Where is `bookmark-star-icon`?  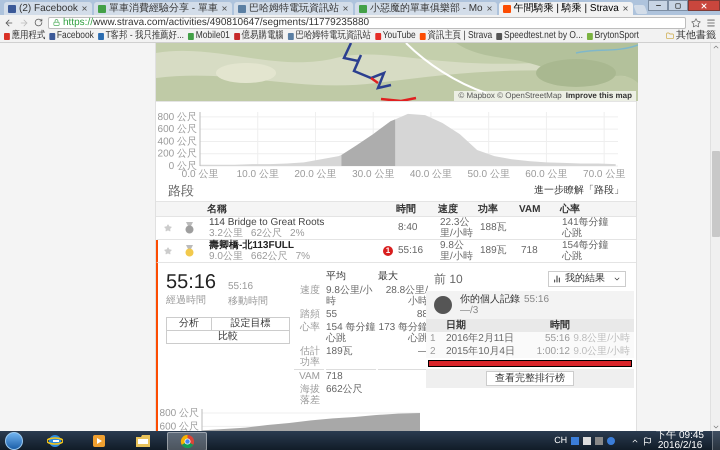 bookmark-star-icon is located at coordinates (696, 23).